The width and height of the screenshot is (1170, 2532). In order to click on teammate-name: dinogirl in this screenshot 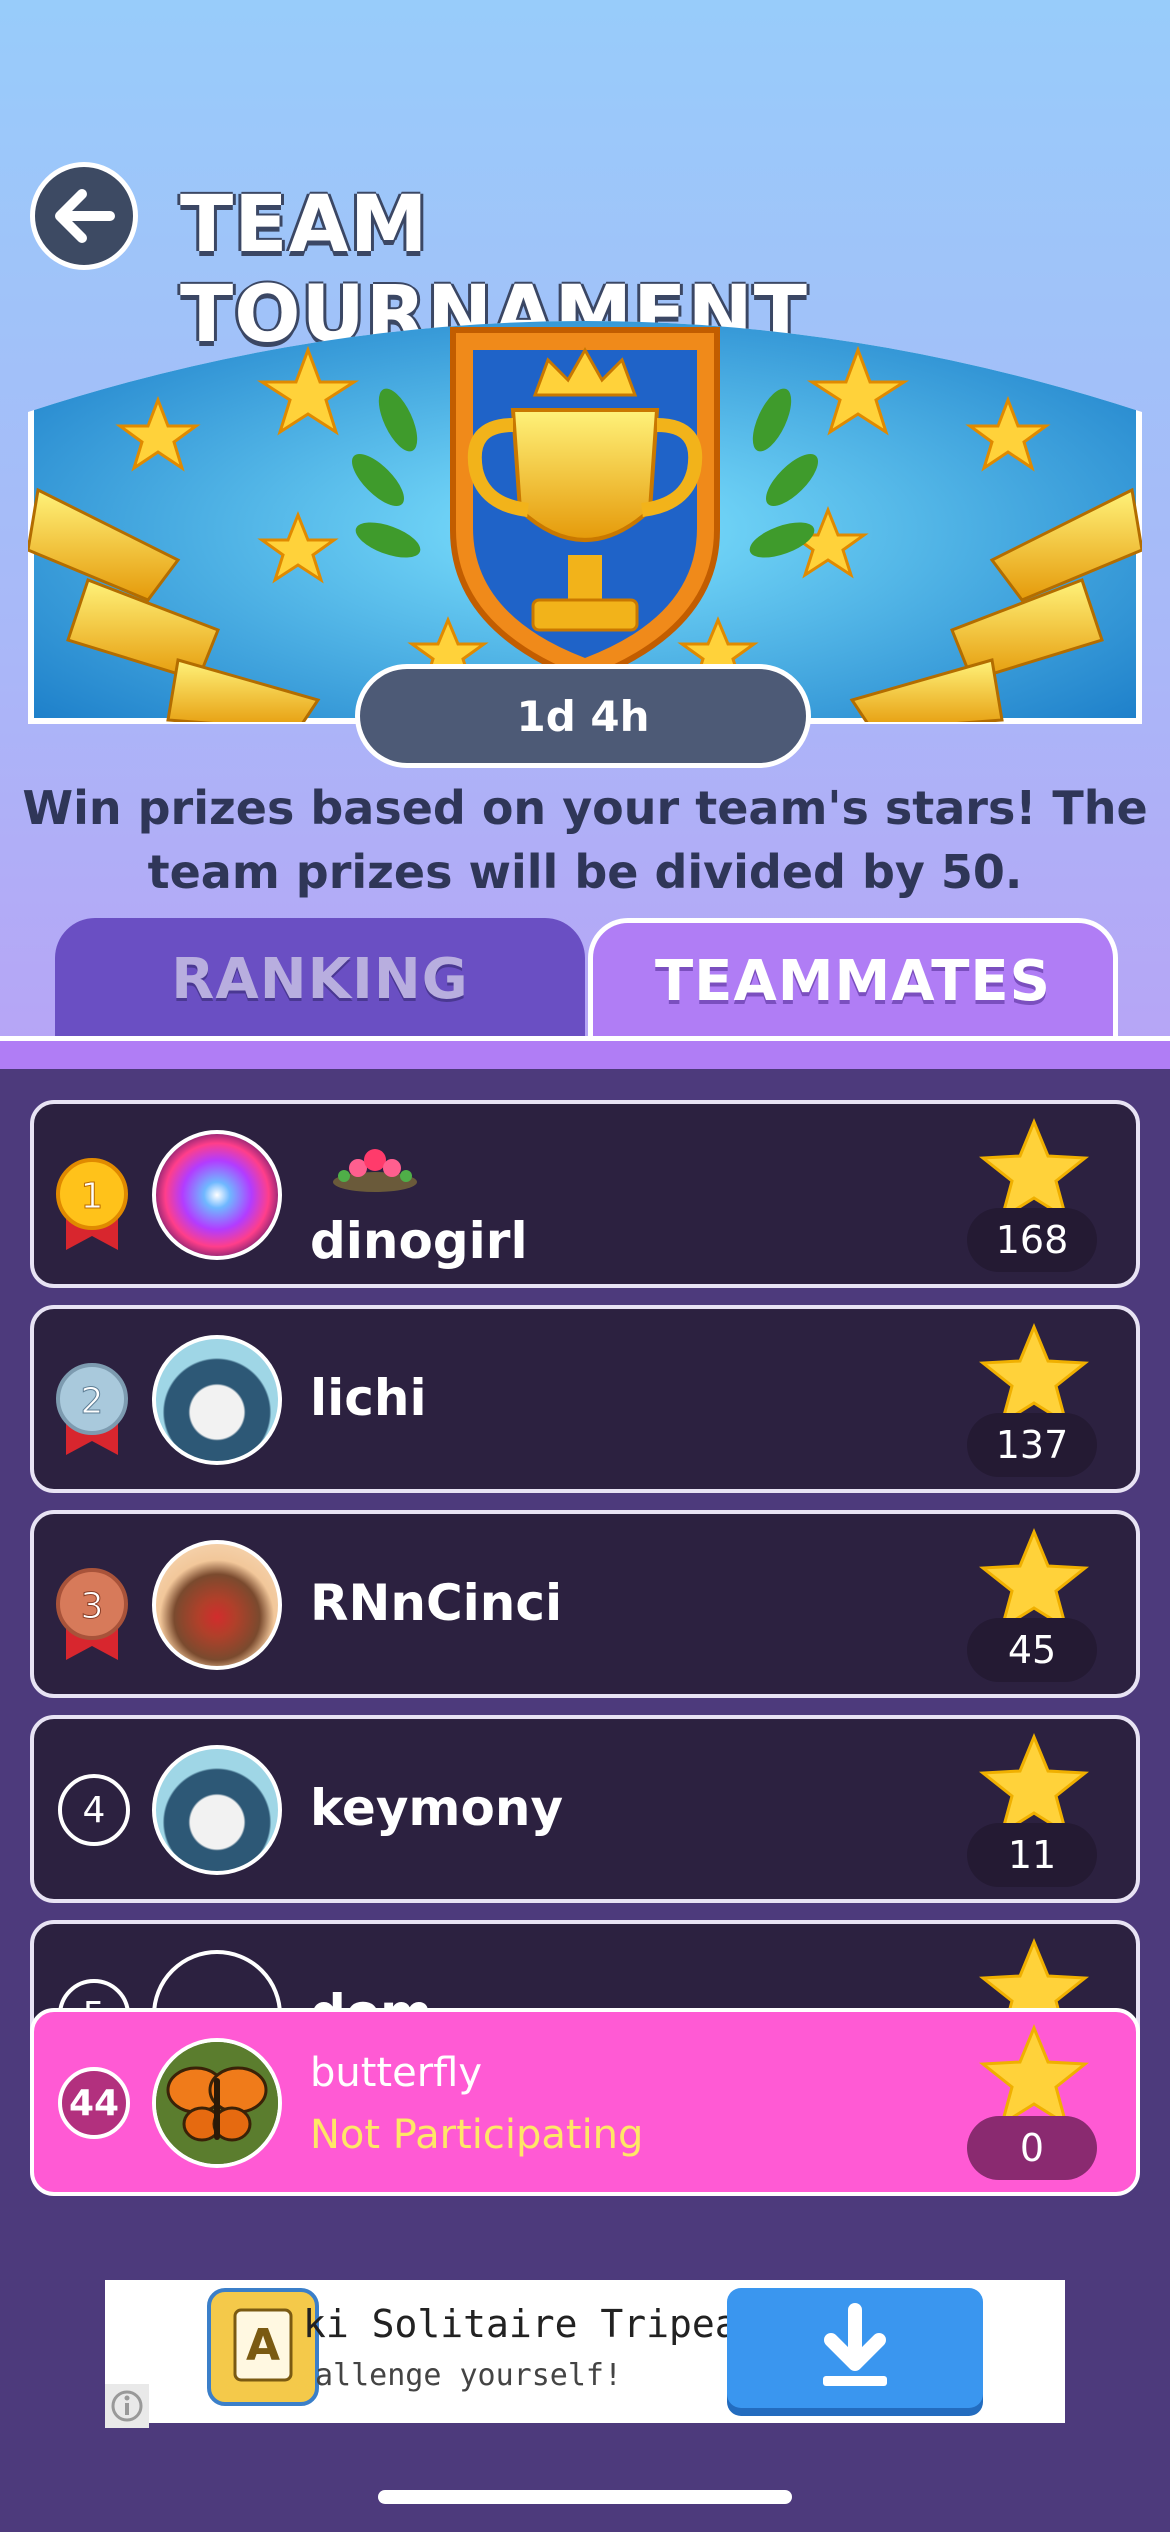, I will do `click(419, 1241)`.